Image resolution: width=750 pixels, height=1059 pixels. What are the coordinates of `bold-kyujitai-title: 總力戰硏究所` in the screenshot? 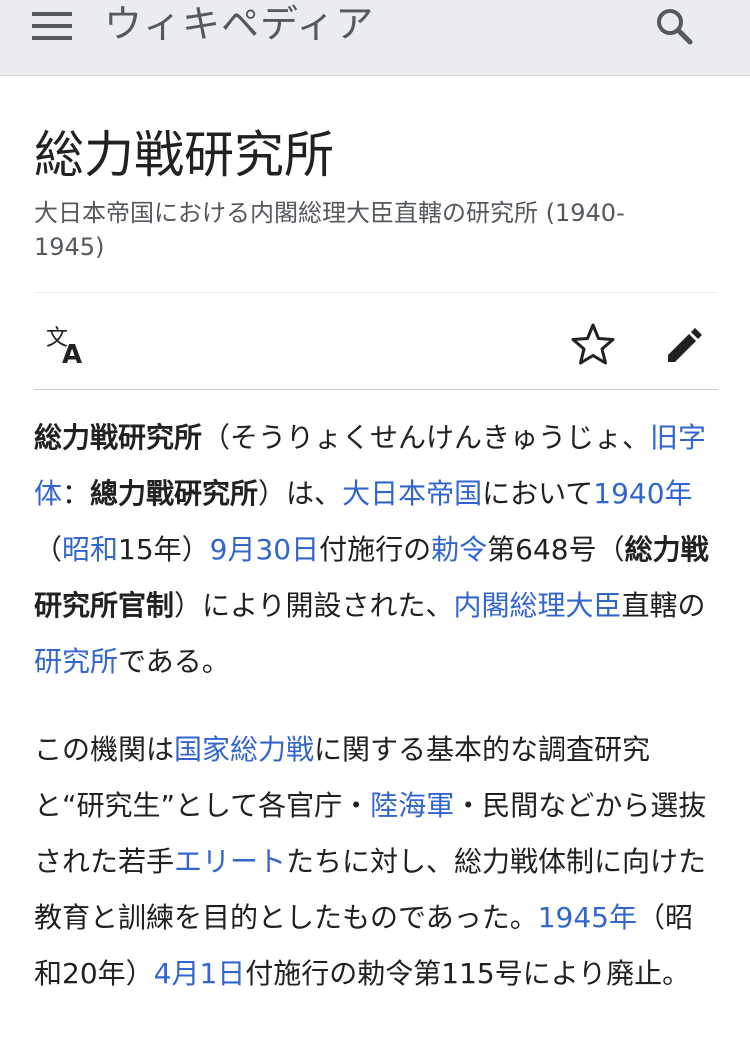 It's located at (174, 493).